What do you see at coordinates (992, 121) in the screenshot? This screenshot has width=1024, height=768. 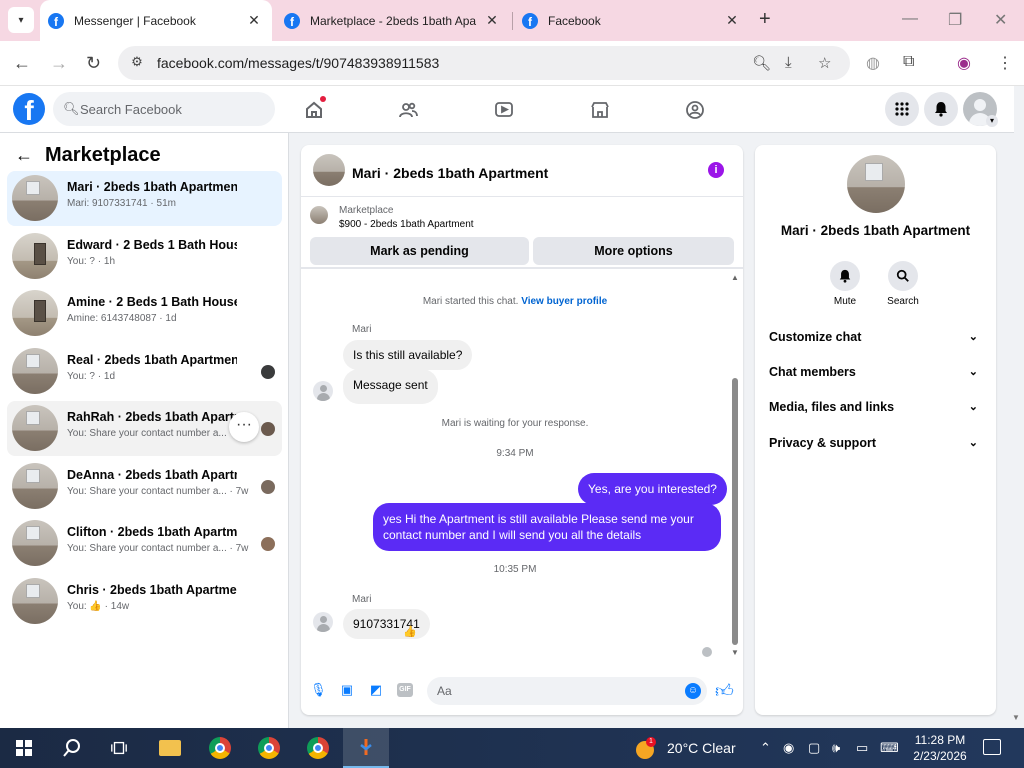 I see `chevron-down-icon: ▾` at bounding box center [992, 121].